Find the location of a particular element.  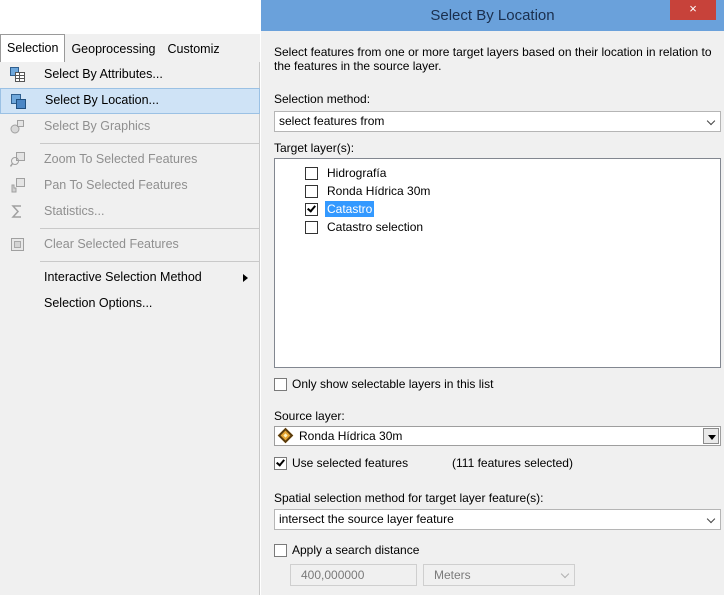

dialog-title: Select By Location is located at coordinates (492, 15).